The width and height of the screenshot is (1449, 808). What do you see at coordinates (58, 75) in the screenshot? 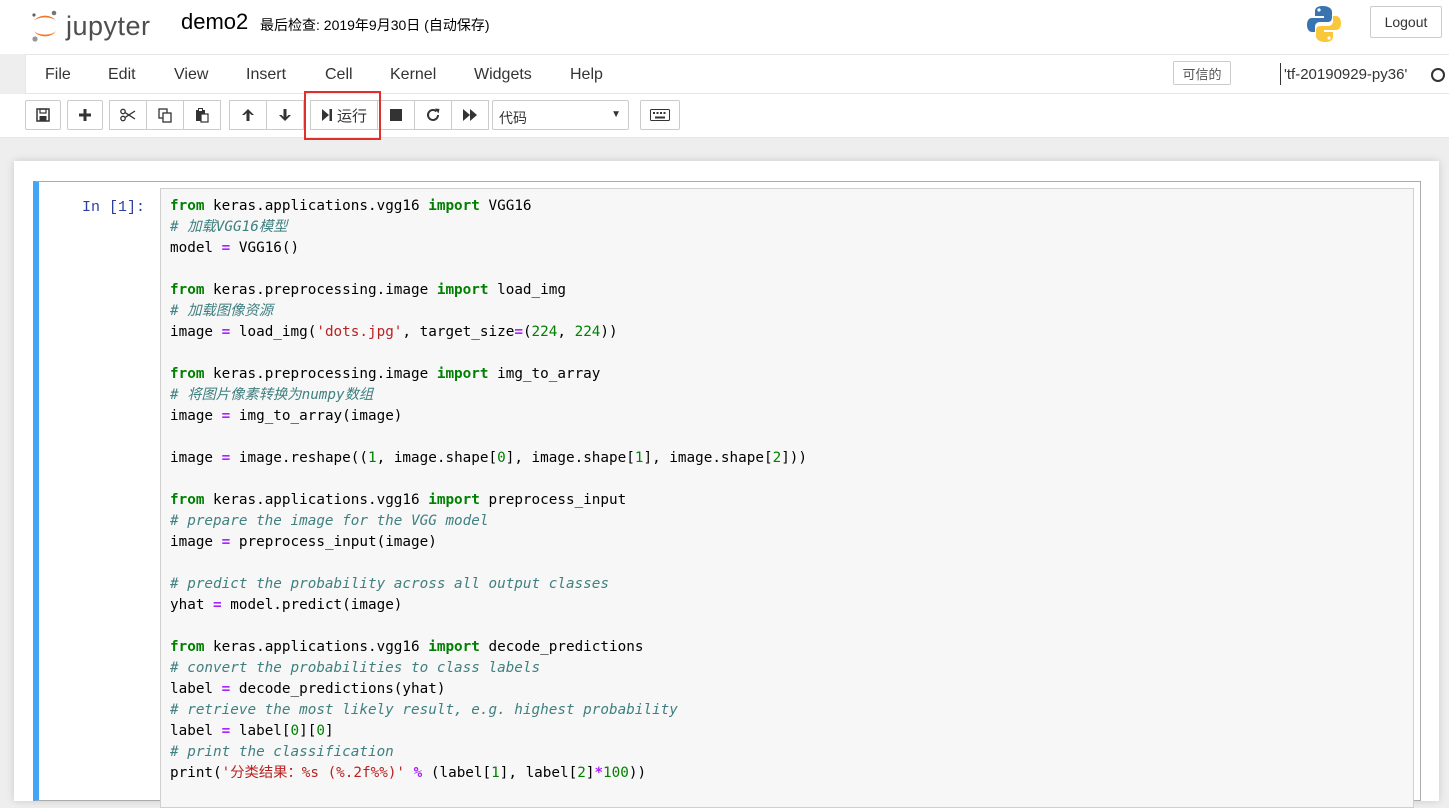
I see `menu-file: File` at bounding box center [58, 75].